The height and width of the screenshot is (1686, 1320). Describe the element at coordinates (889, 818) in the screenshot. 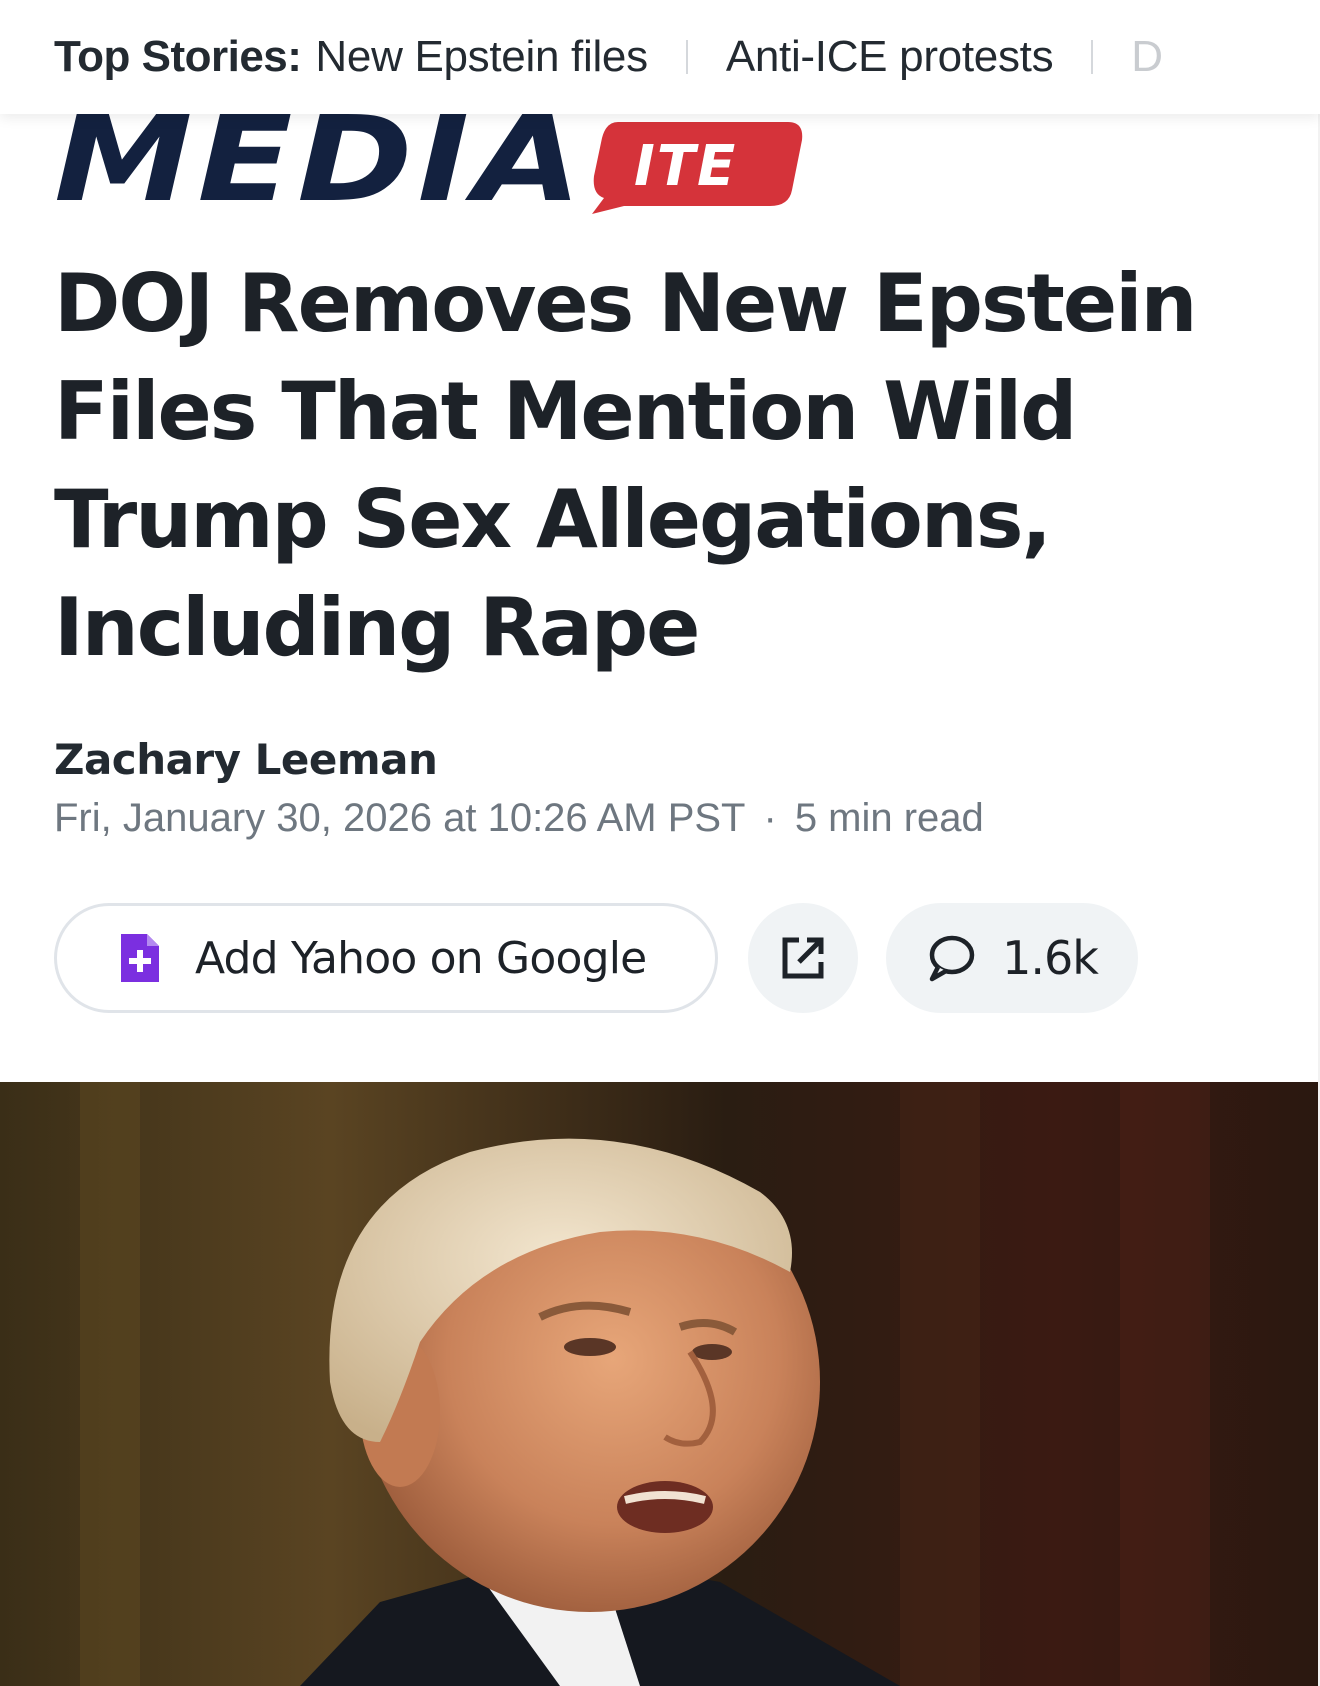

I see `read-time: 5 min read` at that location.